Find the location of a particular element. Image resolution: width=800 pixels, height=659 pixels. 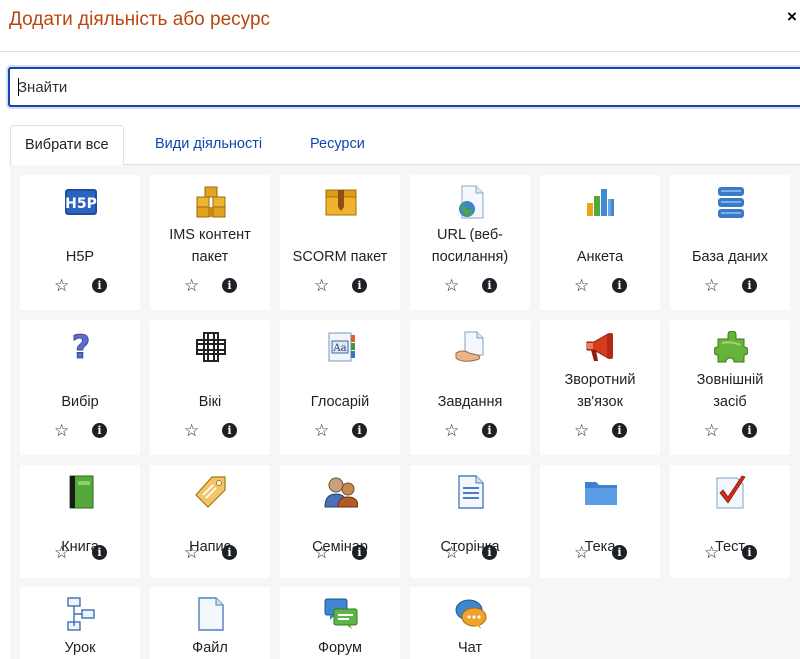

activity-tile: Анкета ☆ i is located at coordinates (600, 242).